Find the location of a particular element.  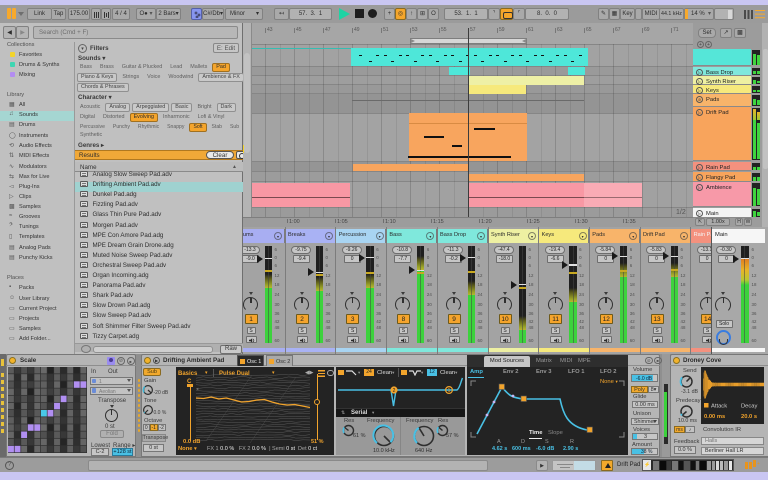

svg-text: 2 is located at coordinates (394, 391).